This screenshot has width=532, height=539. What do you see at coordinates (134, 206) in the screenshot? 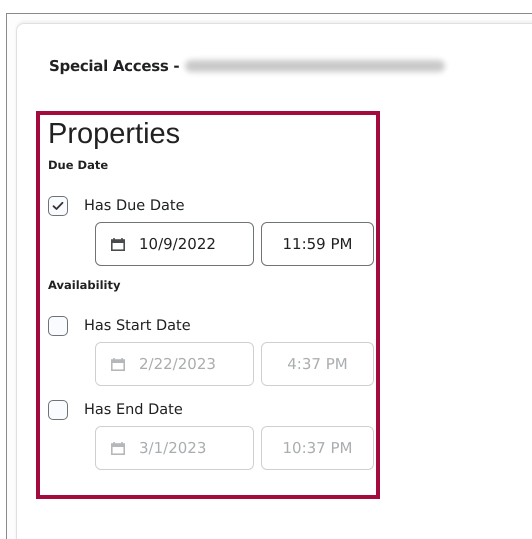
I see `checkbox-label: Has Due Date` at bounding box center [134, 206].